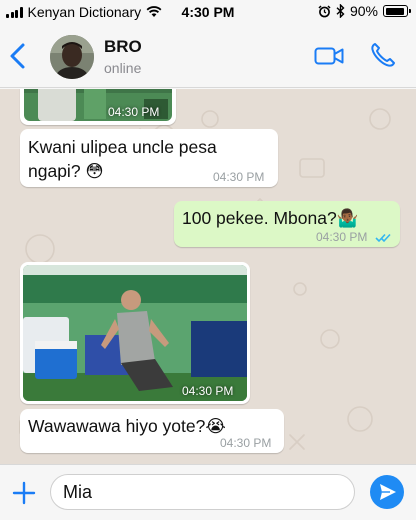 The width and height of the screenshot is (416, 520). Describe the element at coordinates (394, 11) in the screenshot. I see `battery-fill` at that location.